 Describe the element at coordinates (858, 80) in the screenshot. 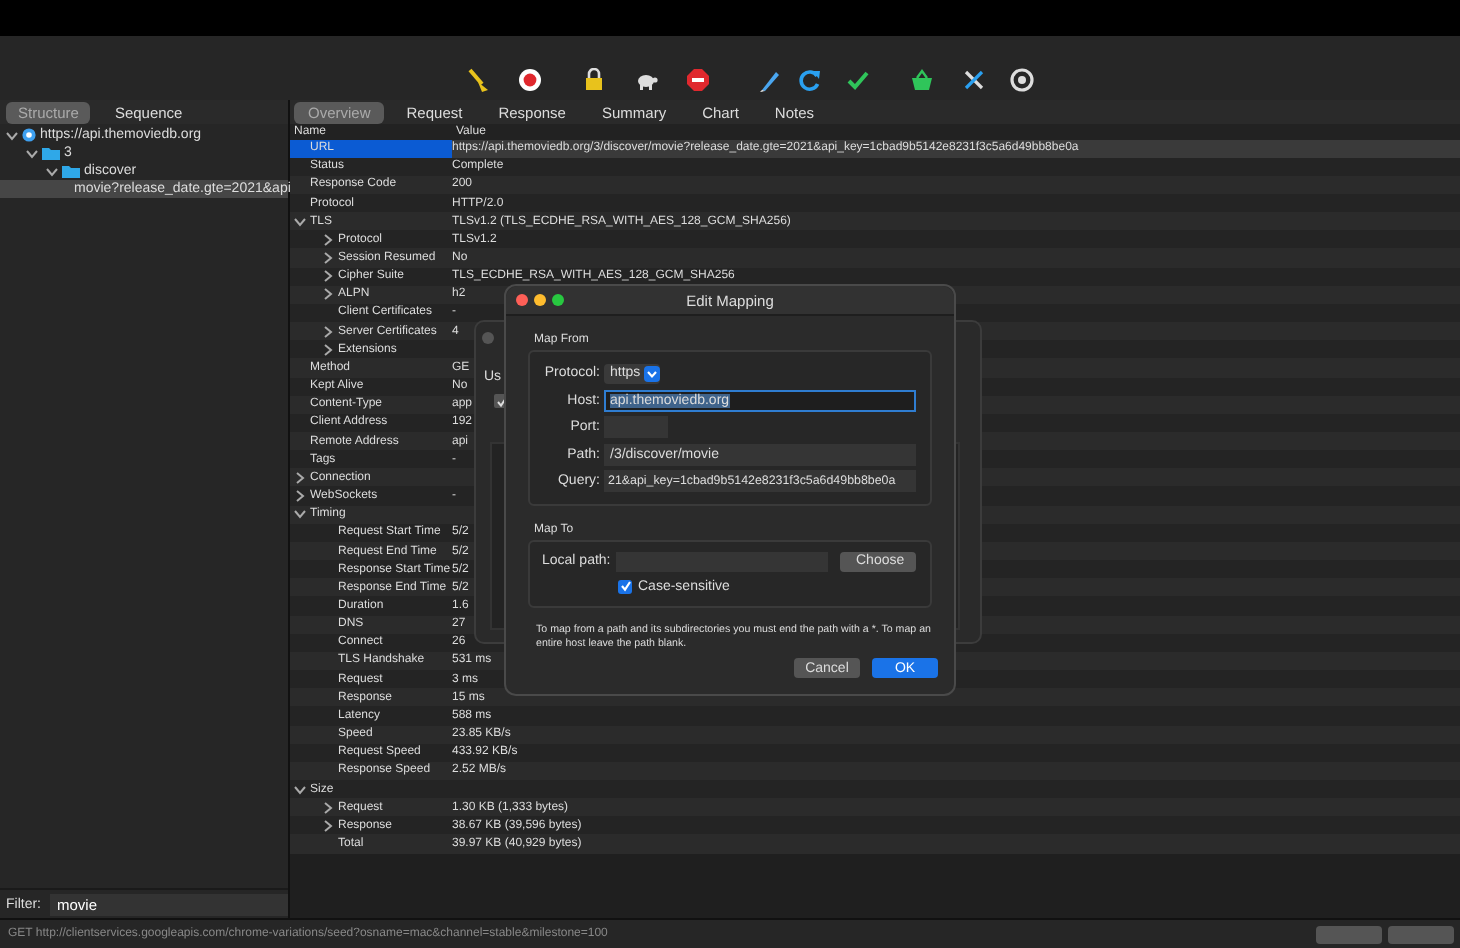

I see `checkmark-icon` at that location.